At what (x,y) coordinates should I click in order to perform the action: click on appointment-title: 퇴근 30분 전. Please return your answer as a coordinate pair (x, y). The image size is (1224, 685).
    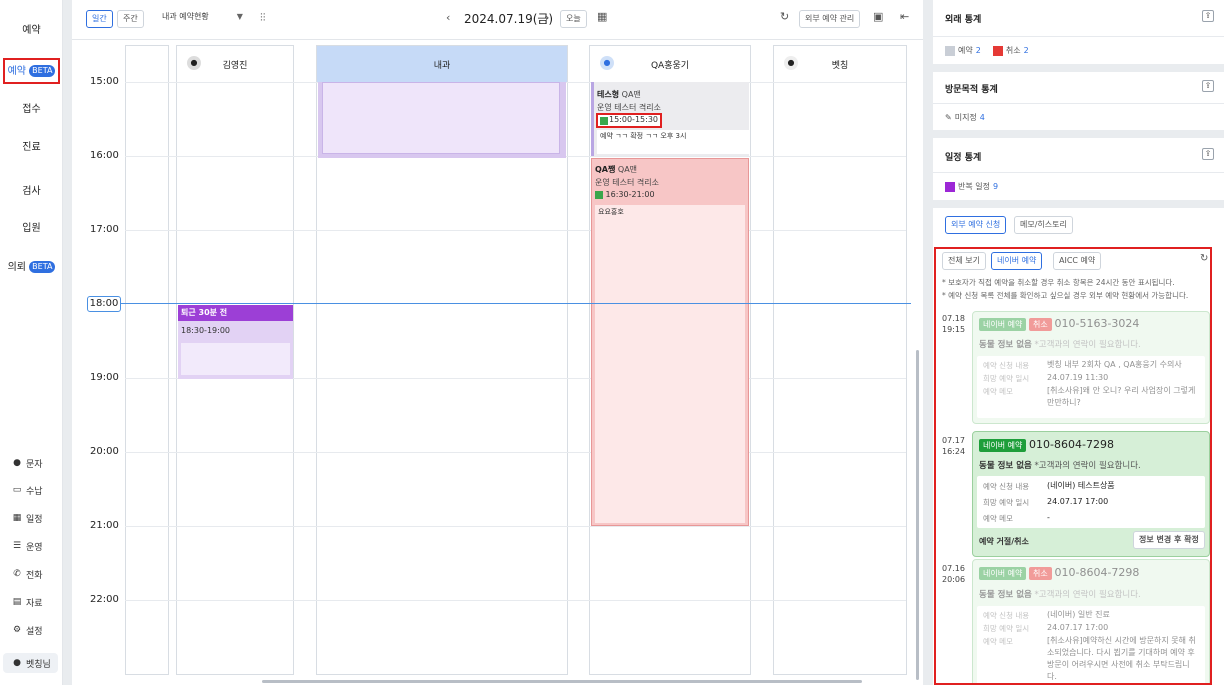
    Looking at the image, I should click on (235, 313).